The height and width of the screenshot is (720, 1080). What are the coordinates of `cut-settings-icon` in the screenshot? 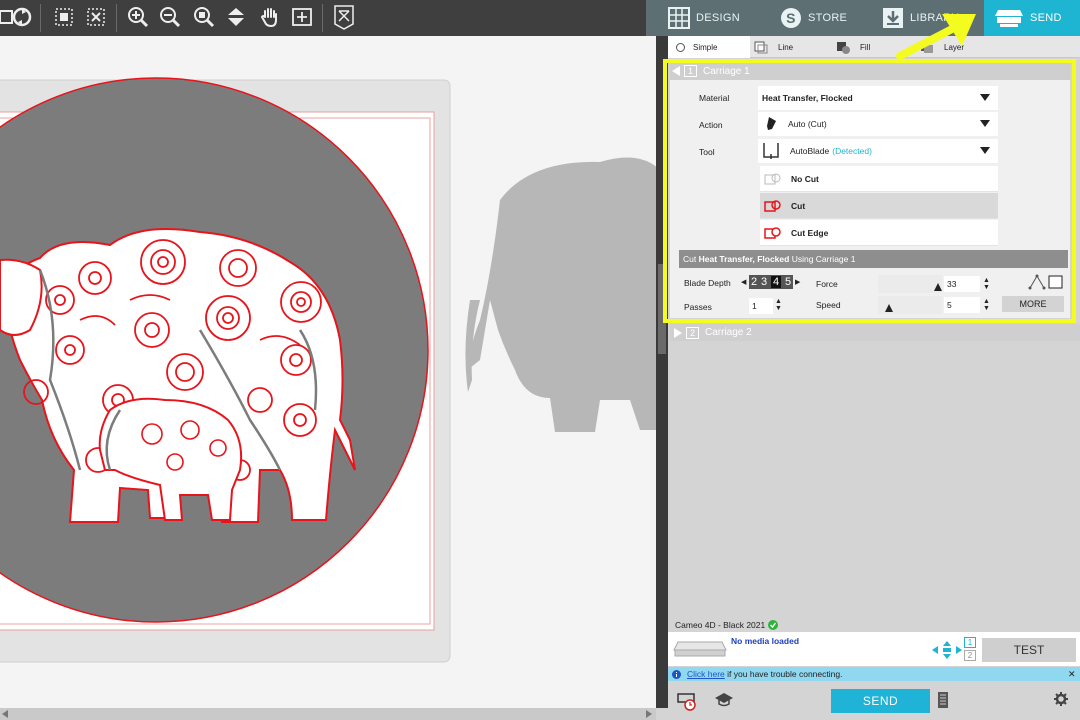 It's located at (687, 701).